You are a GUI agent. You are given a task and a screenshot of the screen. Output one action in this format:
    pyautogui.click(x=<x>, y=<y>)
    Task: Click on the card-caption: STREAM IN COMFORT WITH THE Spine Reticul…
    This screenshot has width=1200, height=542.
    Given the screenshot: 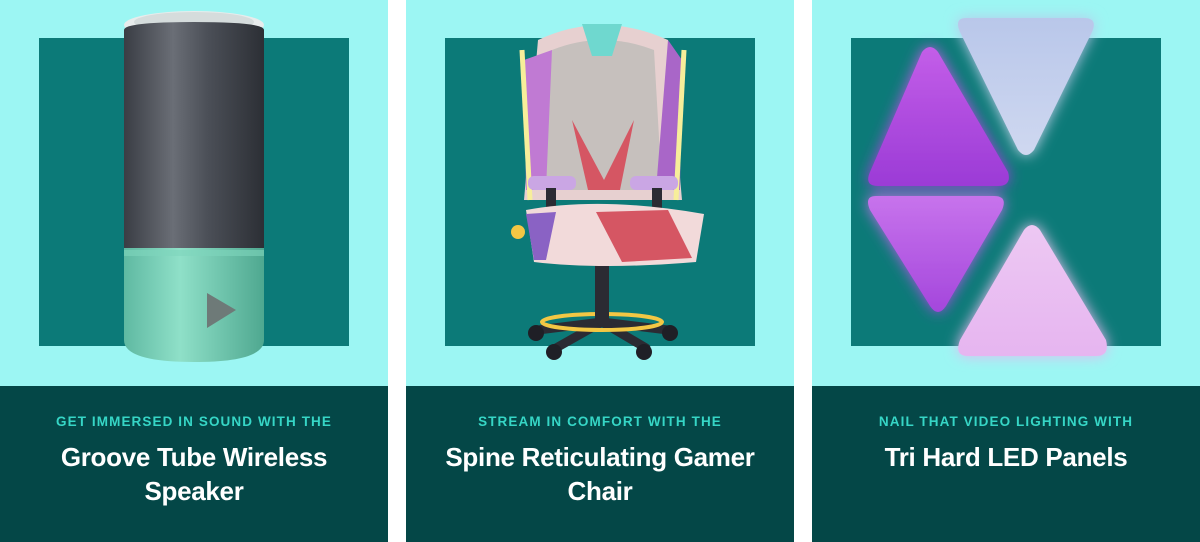 What is the action you would take?
    pyautogui.click(x=600, y=464)
    